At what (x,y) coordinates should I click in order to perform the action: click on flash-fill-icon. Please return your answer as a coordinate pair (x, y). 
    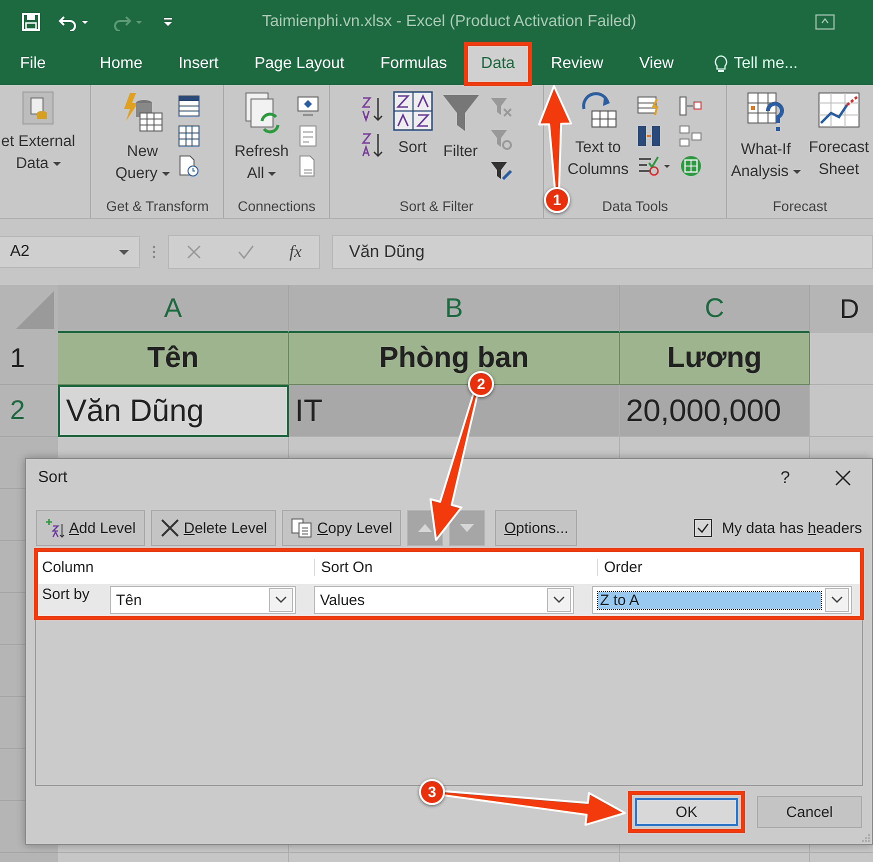
    Looking at the image, I should click on (648, 106).